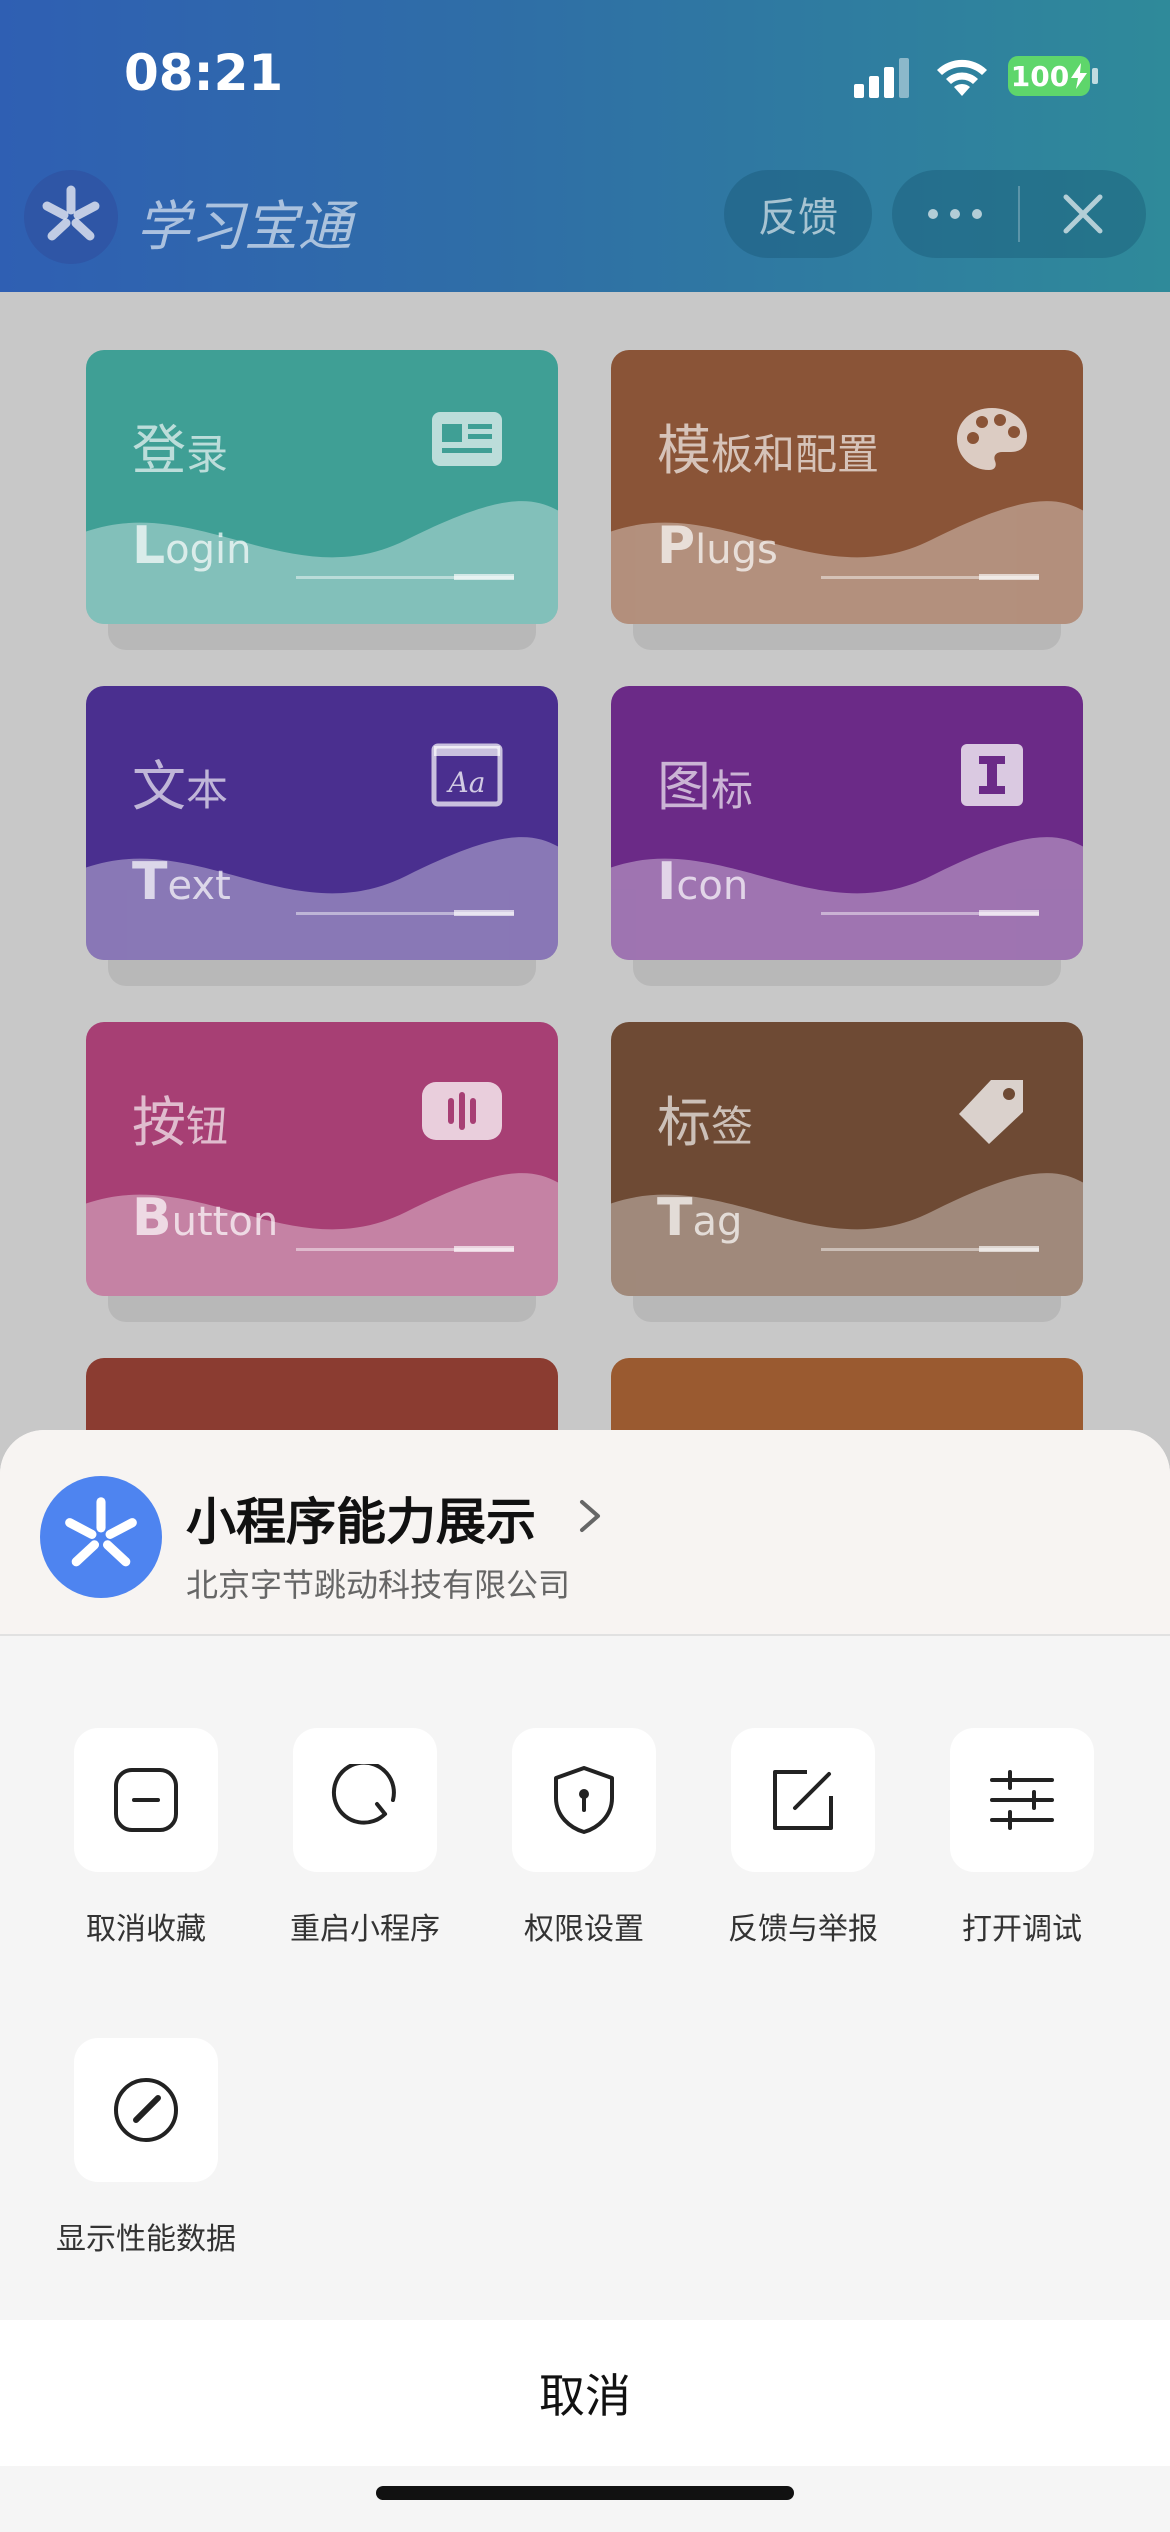 The width and height of the screenshot is (1170, 2532). Describe the element at coordinates (590, 1516) in the screenshot. I see `chevron-right-icon` at that location.